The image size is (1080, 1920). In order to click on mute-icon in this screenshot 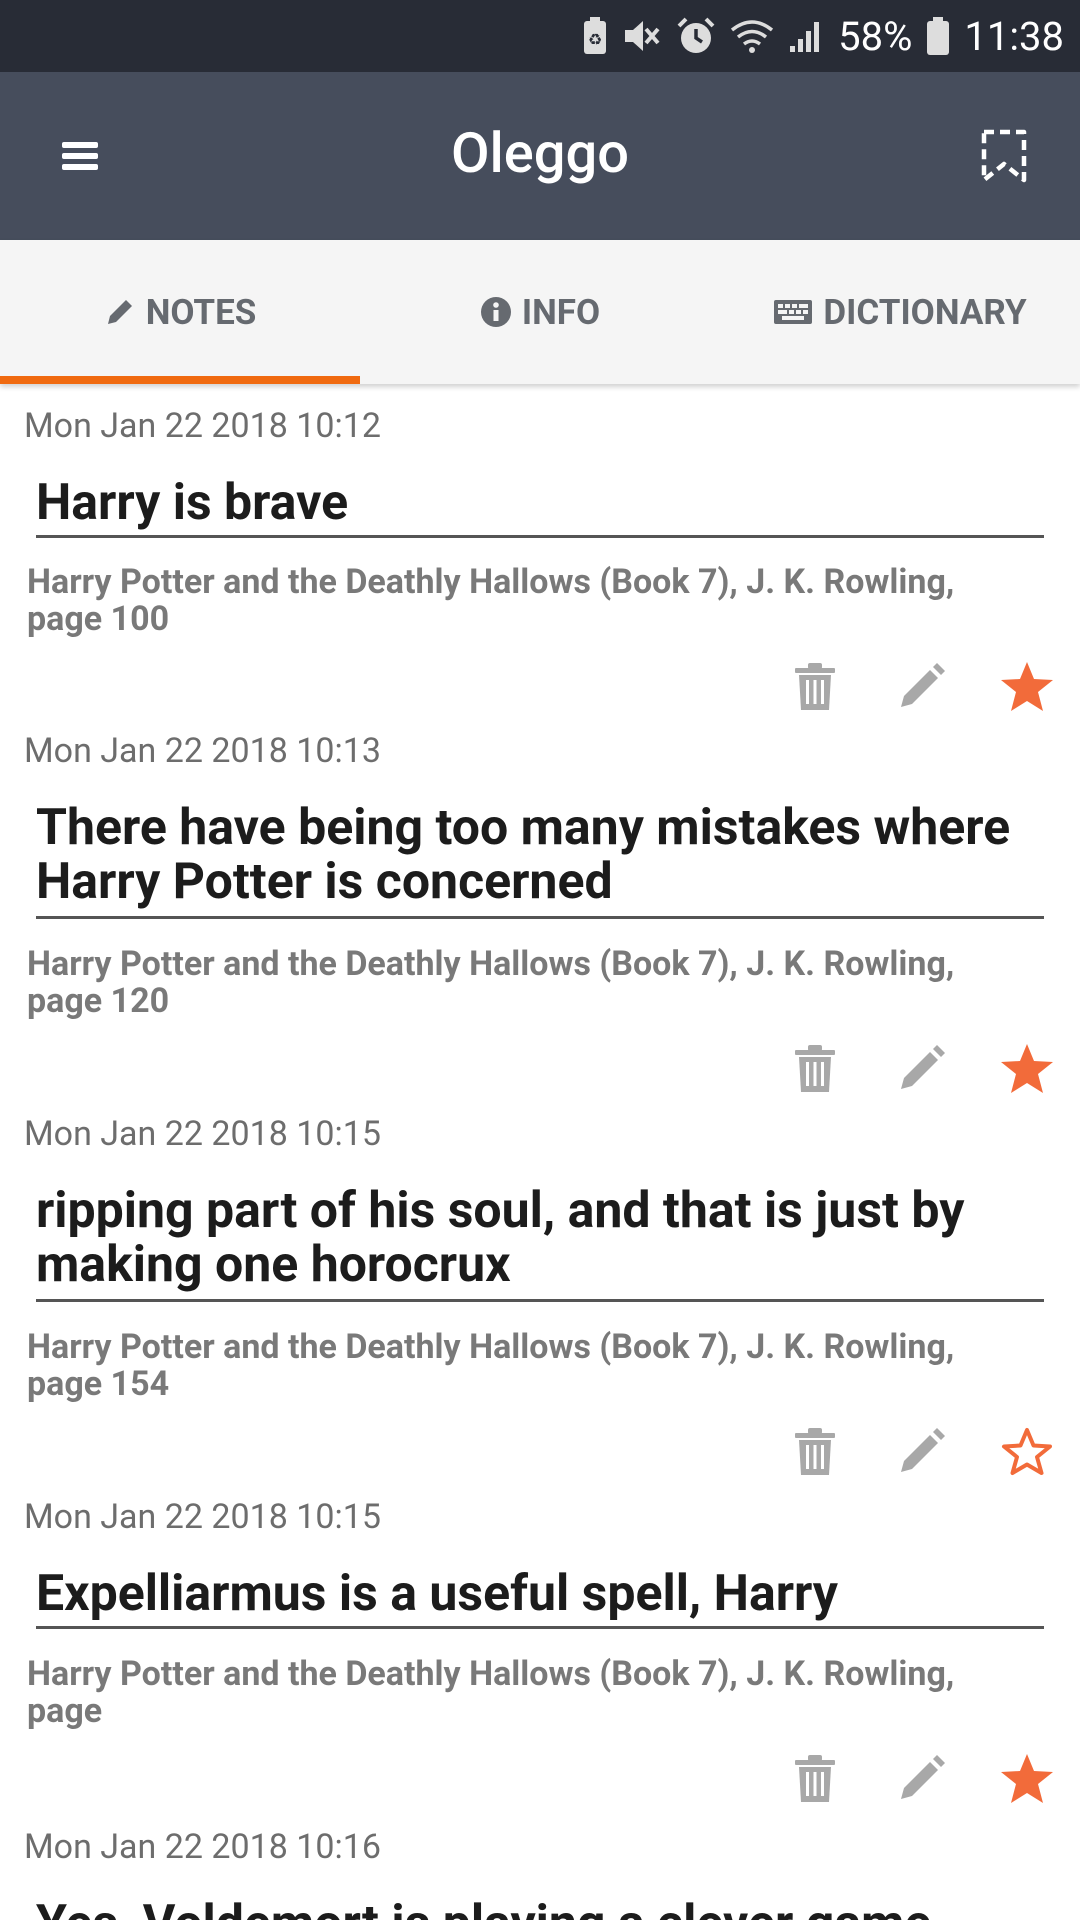, I will do `click(642, 36)`.